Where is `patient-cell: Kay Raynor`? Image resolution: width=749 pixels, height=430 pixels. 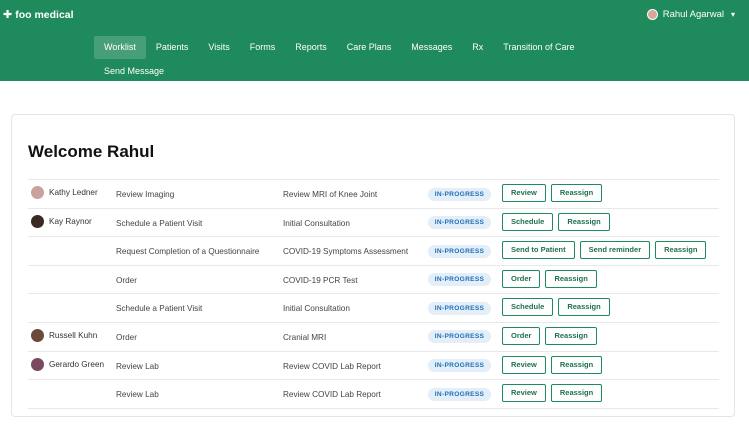
patient-cell: Kay Raynor is located at coordinates (61, 221).